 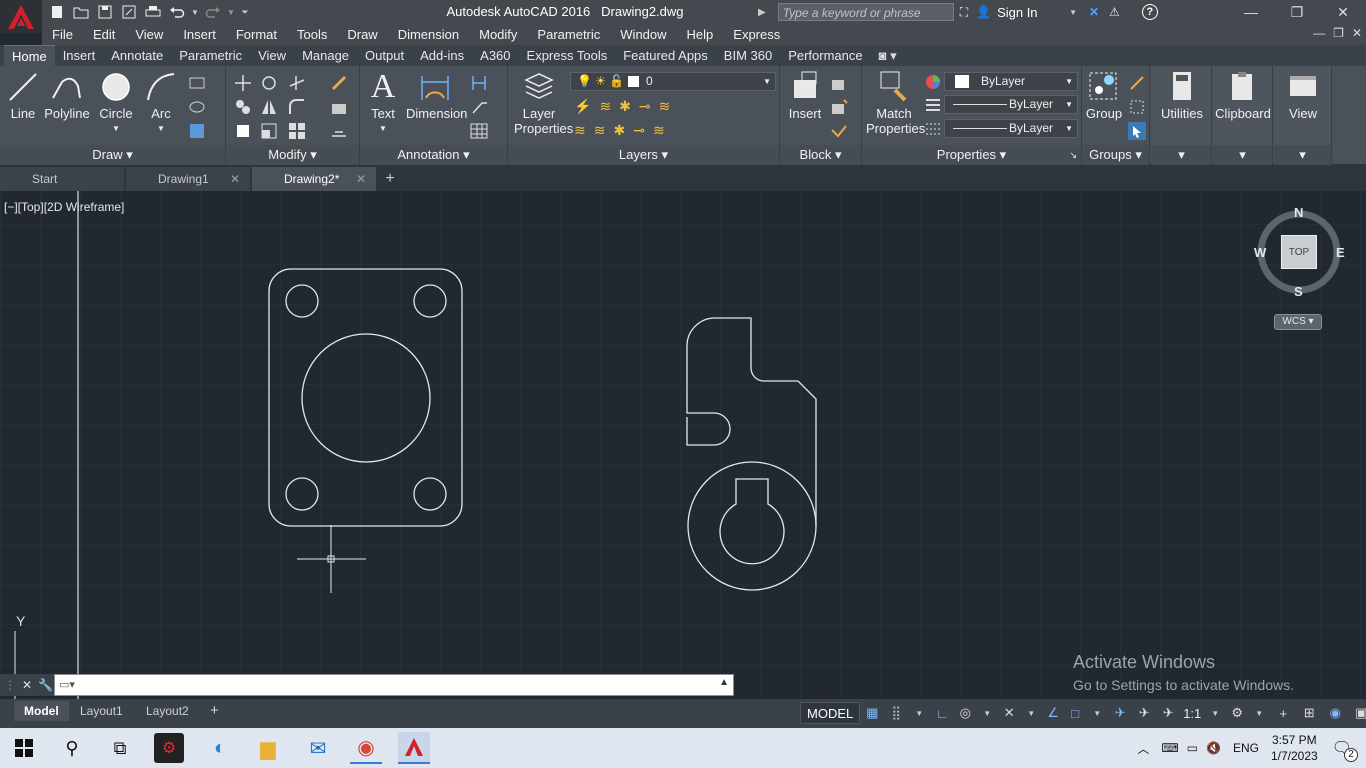 I want to click on file-tab-start: Start, so click(x=62, y=179).